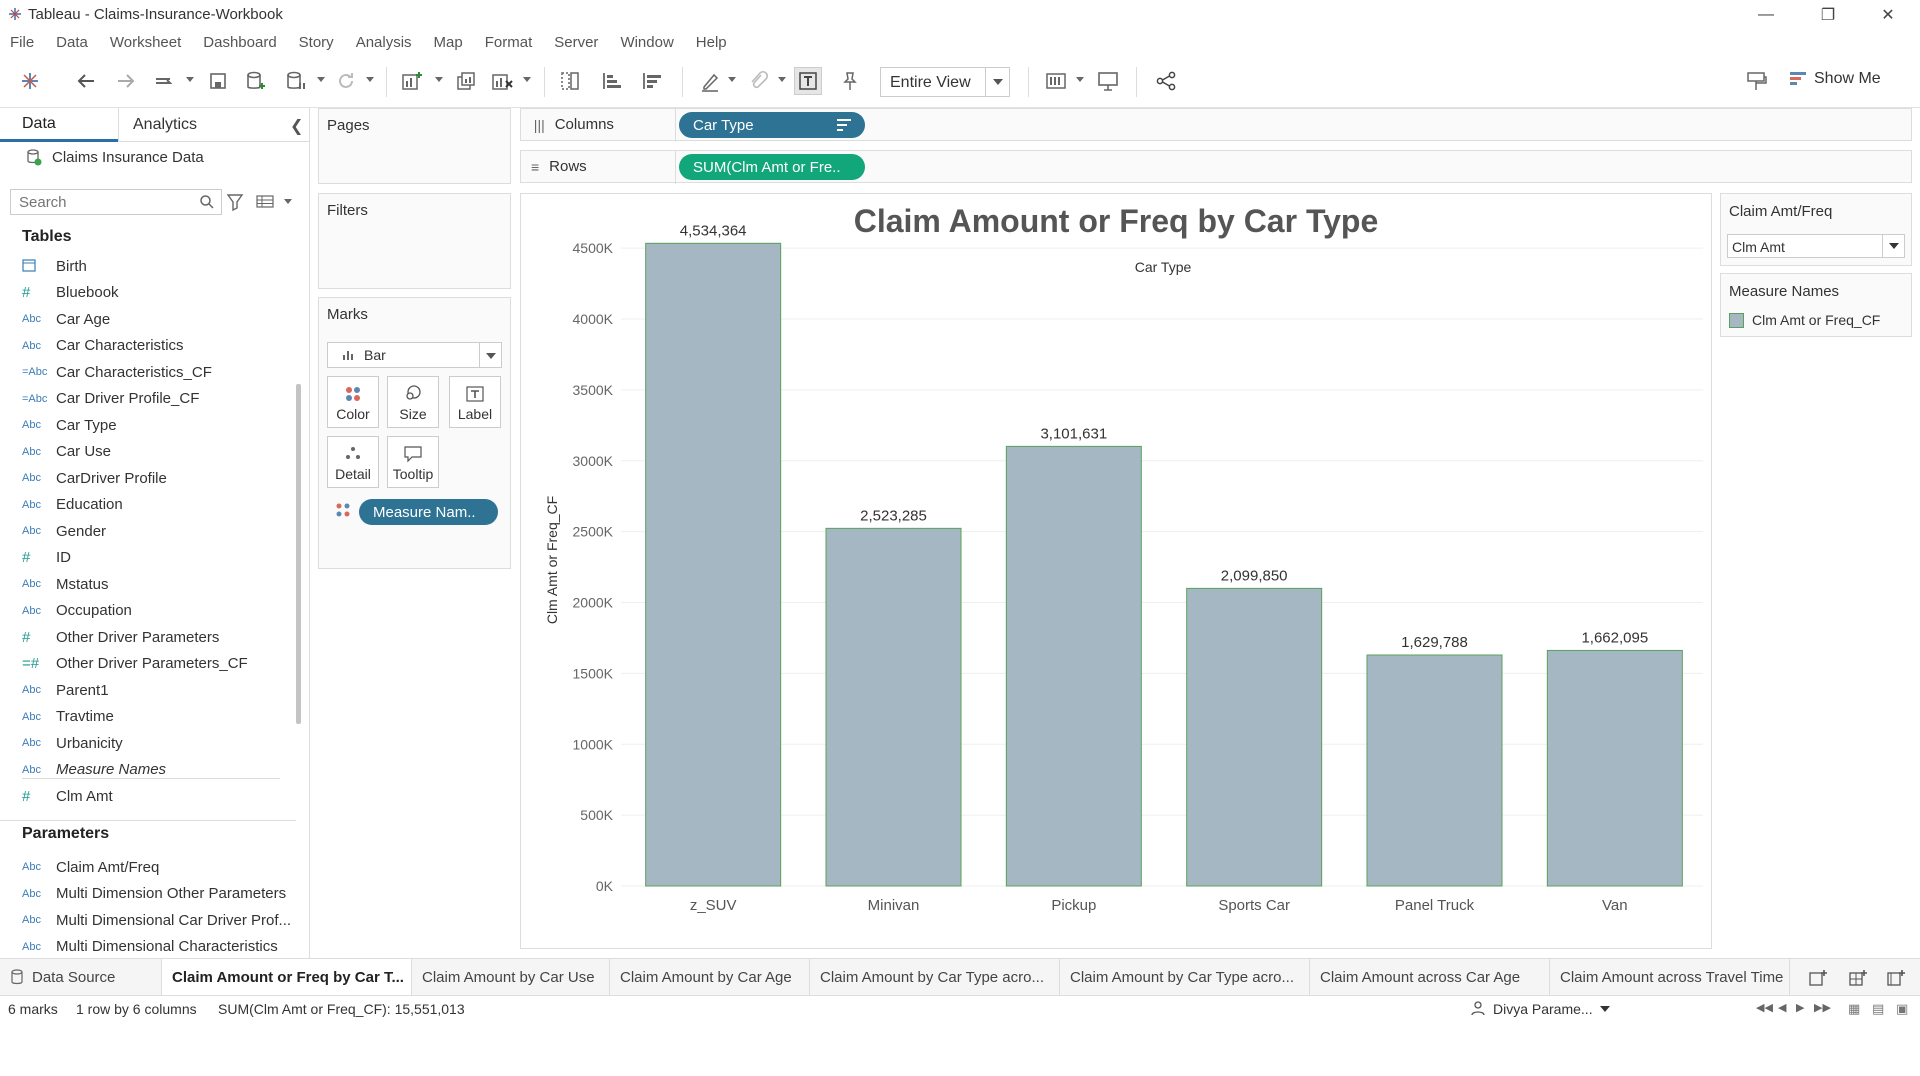 The height and width of the screenshot is (1076, 1920). I want to click on tab-data-source: Data Source, so click(81, 977).